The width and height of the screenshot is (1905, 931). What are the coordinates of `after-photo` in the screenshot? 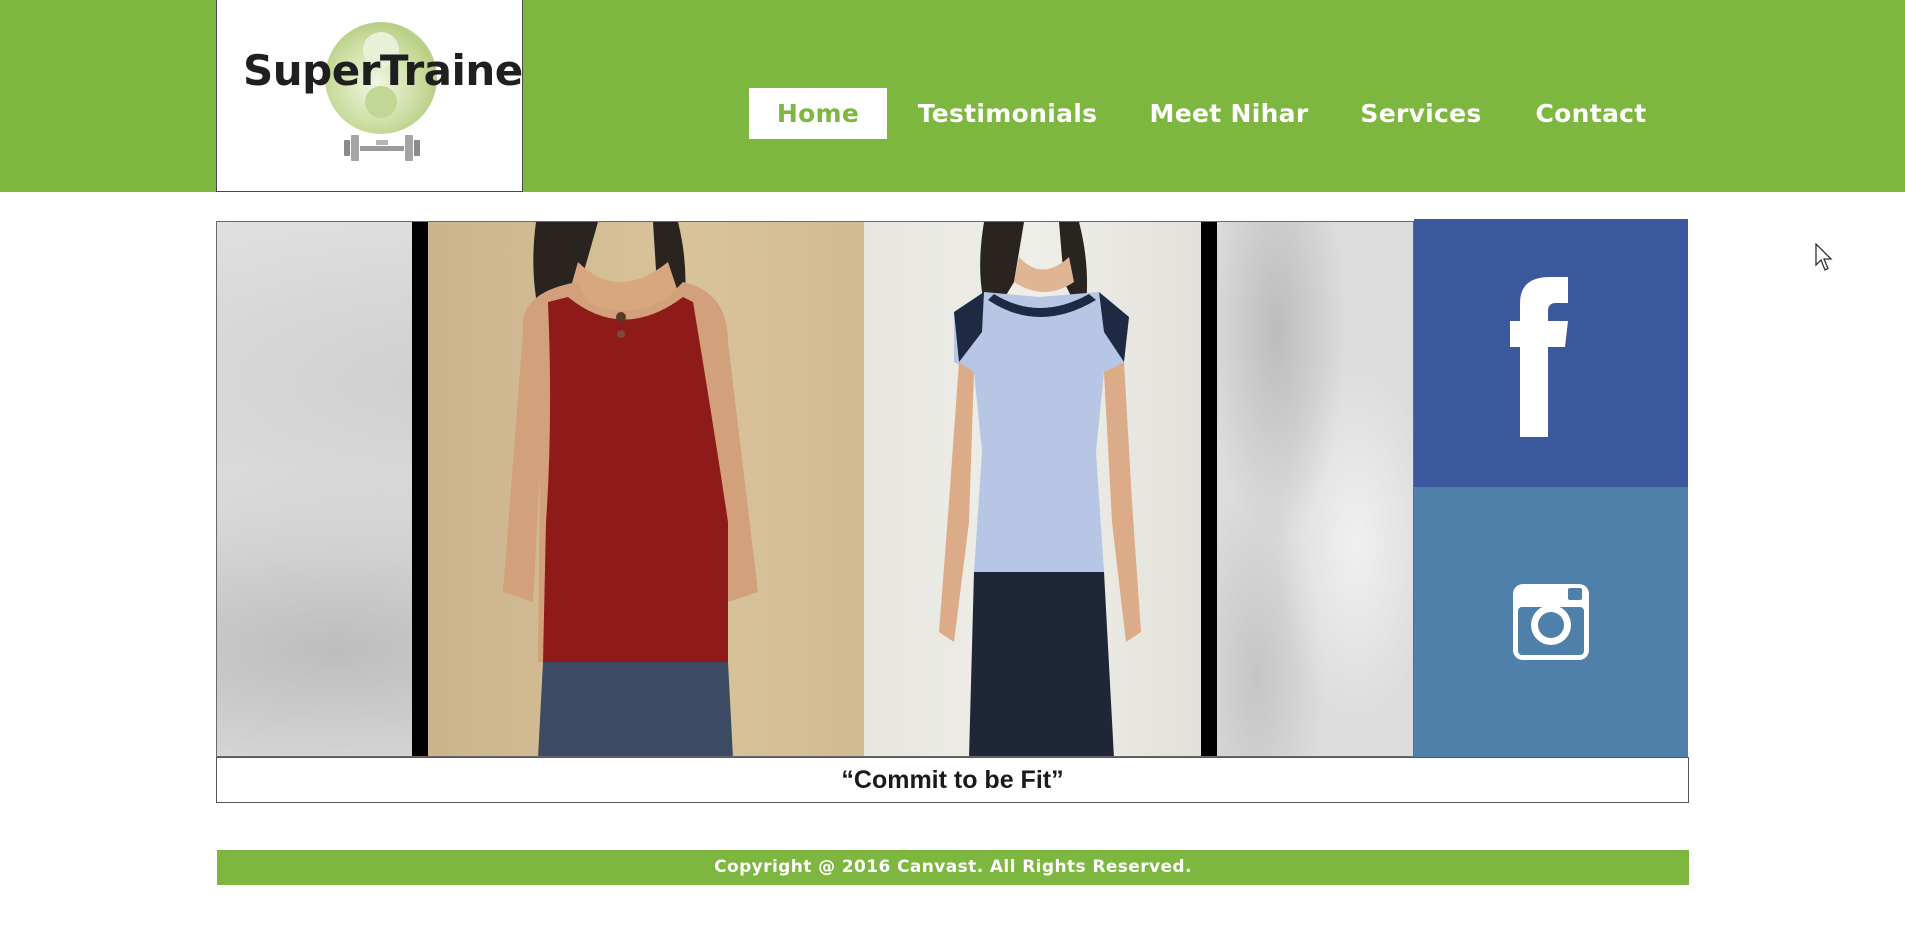 It's located at (1032, 489).